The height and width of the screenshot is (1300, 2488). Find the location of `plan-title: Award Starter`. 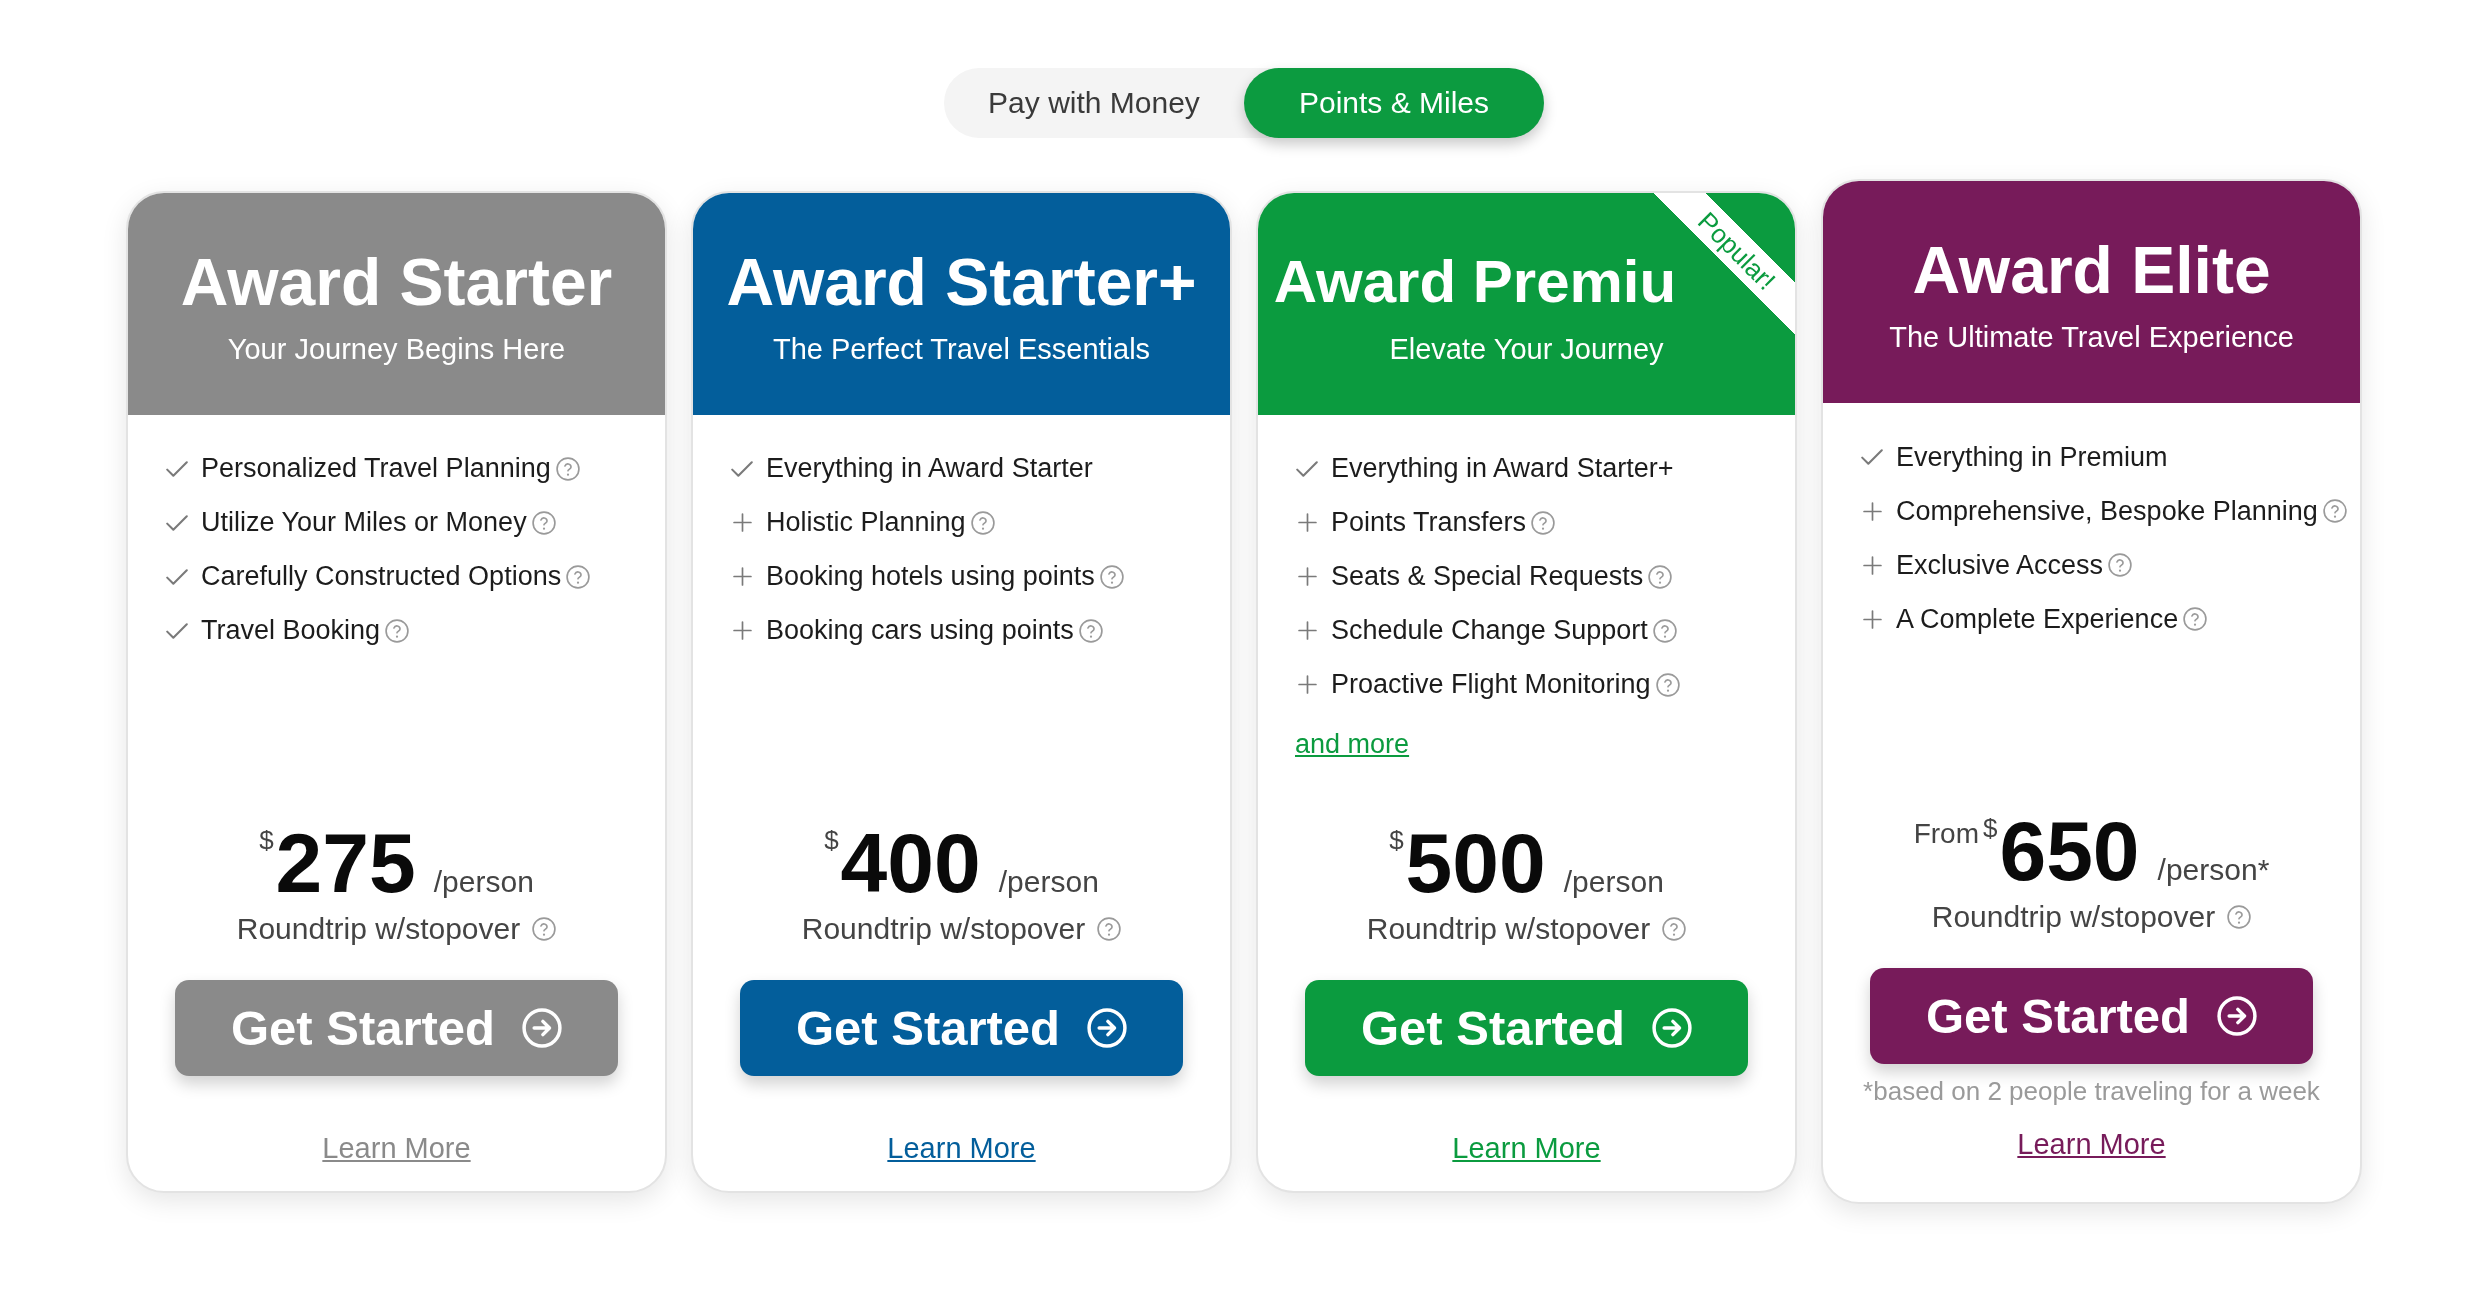

plan-title: Award Starter is located at coordinates (396, 281).